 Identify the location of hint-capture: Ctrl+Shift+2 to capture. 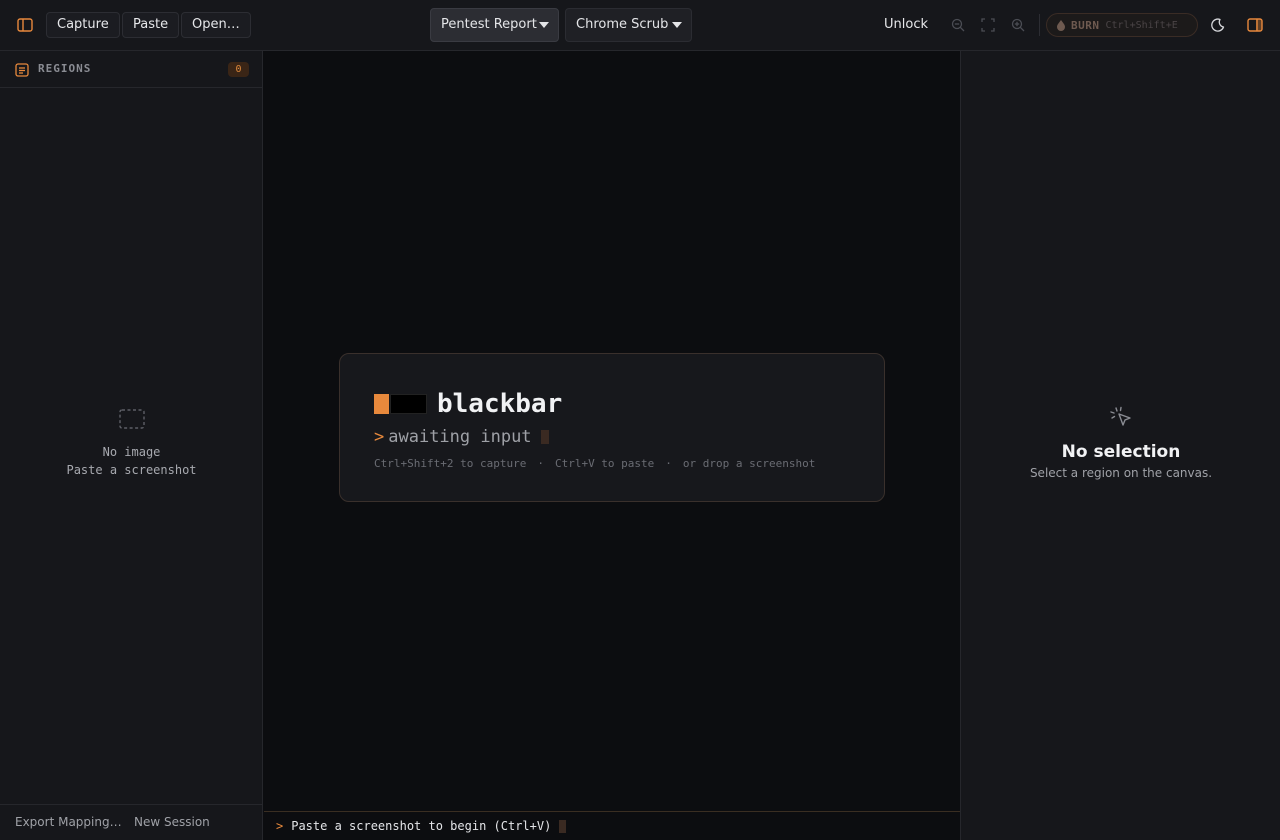
(450, 463).